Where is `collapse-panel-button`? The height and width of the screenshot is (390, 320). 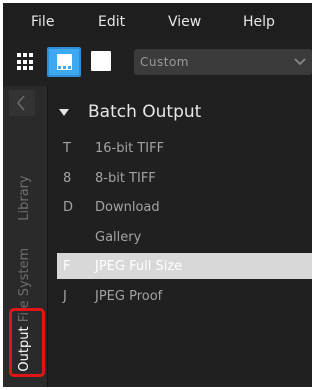 collapse-panel-button is located at coordinates (22, 103).